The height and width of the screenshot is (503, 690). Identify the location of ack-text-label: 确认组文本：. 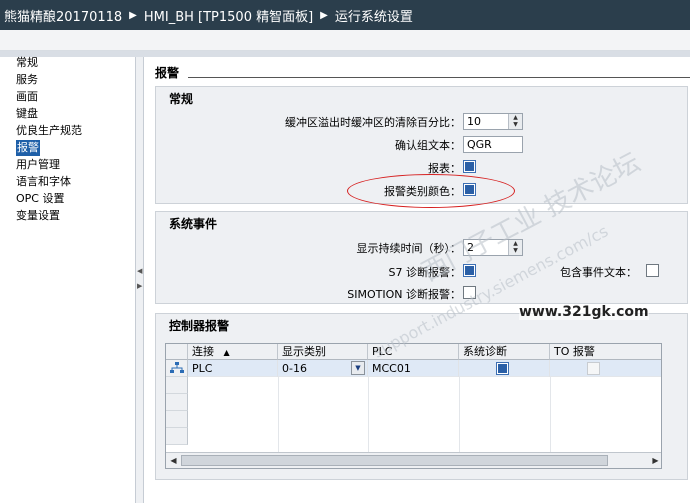
(428, 145).